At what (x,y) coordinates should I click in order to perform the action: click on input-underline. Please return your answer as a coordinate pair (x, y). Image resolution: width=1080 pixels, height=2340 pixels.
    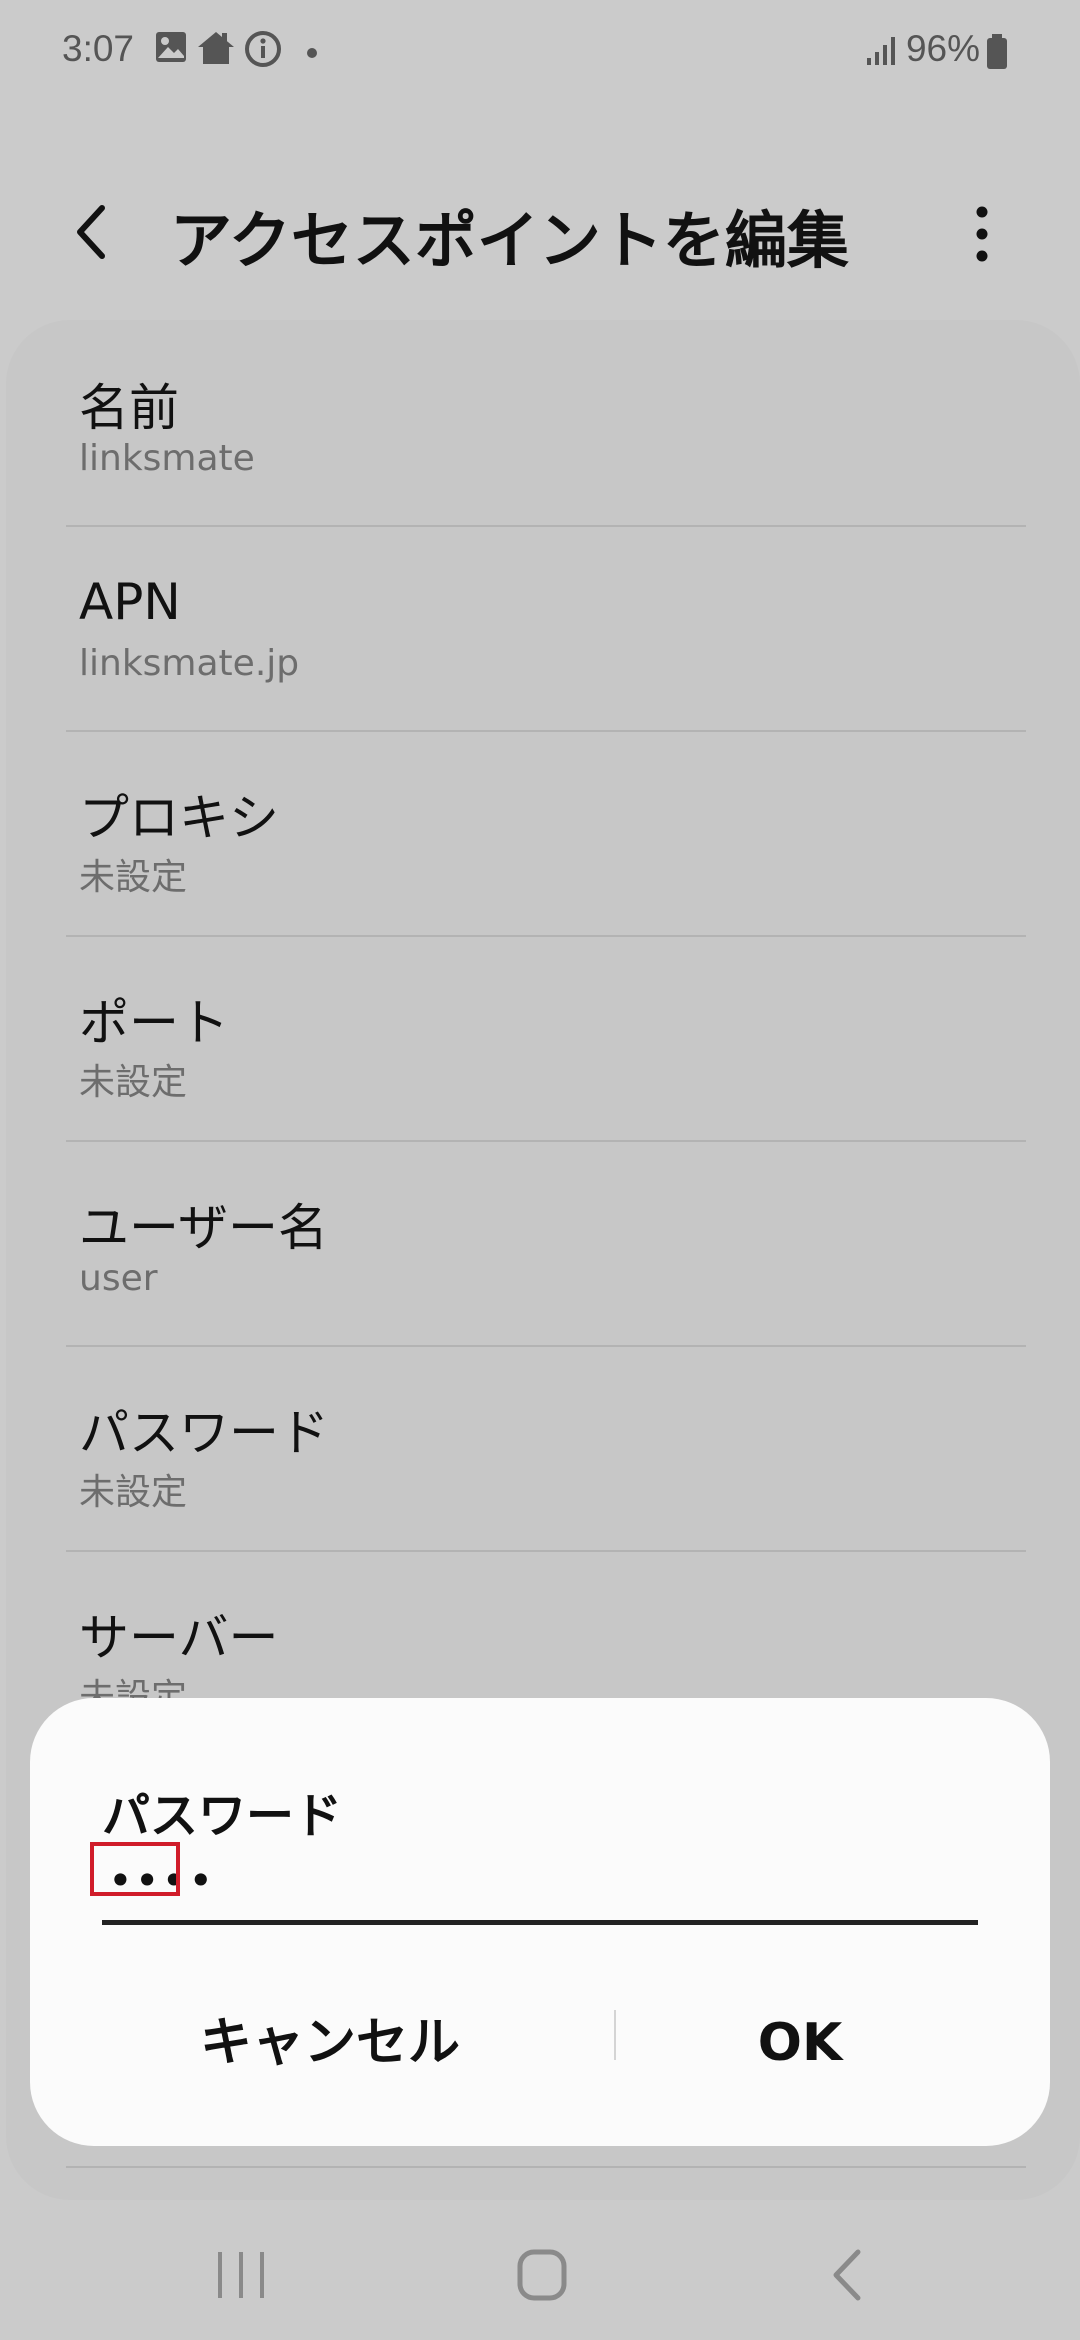
    Looking at the image, I should click on (540, 1922).